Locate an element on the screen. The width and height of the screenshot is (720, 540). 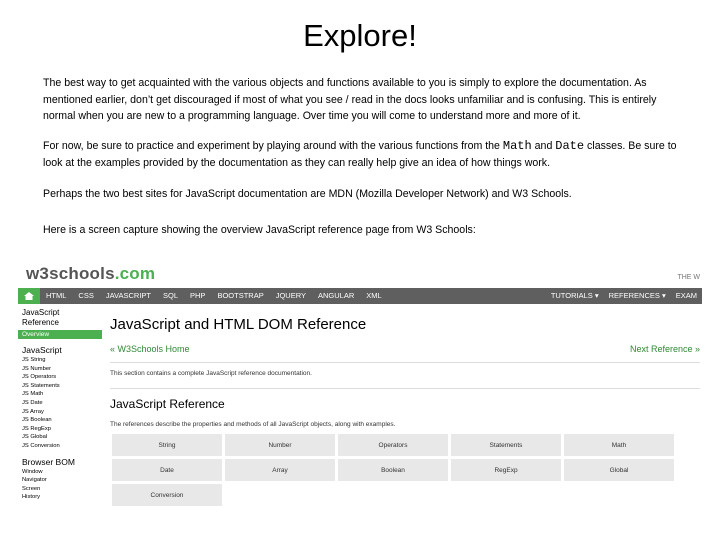
sidebar-item-js-statements: JS Statements is located at coordinates (60, 386).